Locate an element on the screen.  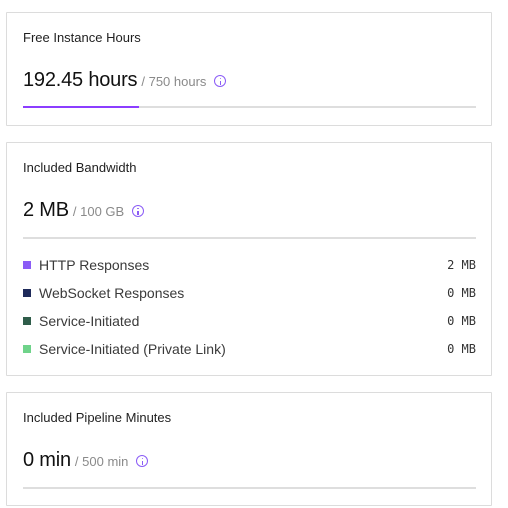
legend-label: Service-Initiated (Private Link) is located at coordinates (132, 349).